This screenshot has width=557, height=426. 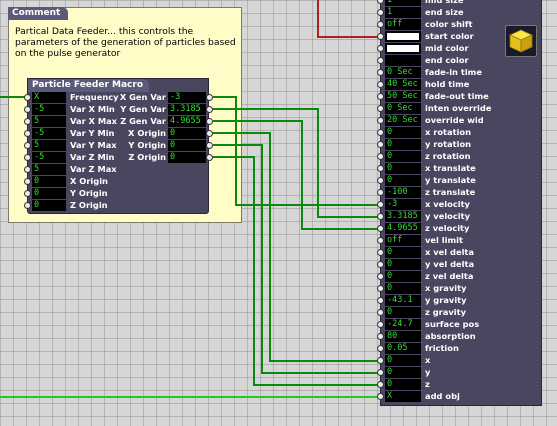 I want to click on param-value: 3.3185, so click(x=403, y=216).